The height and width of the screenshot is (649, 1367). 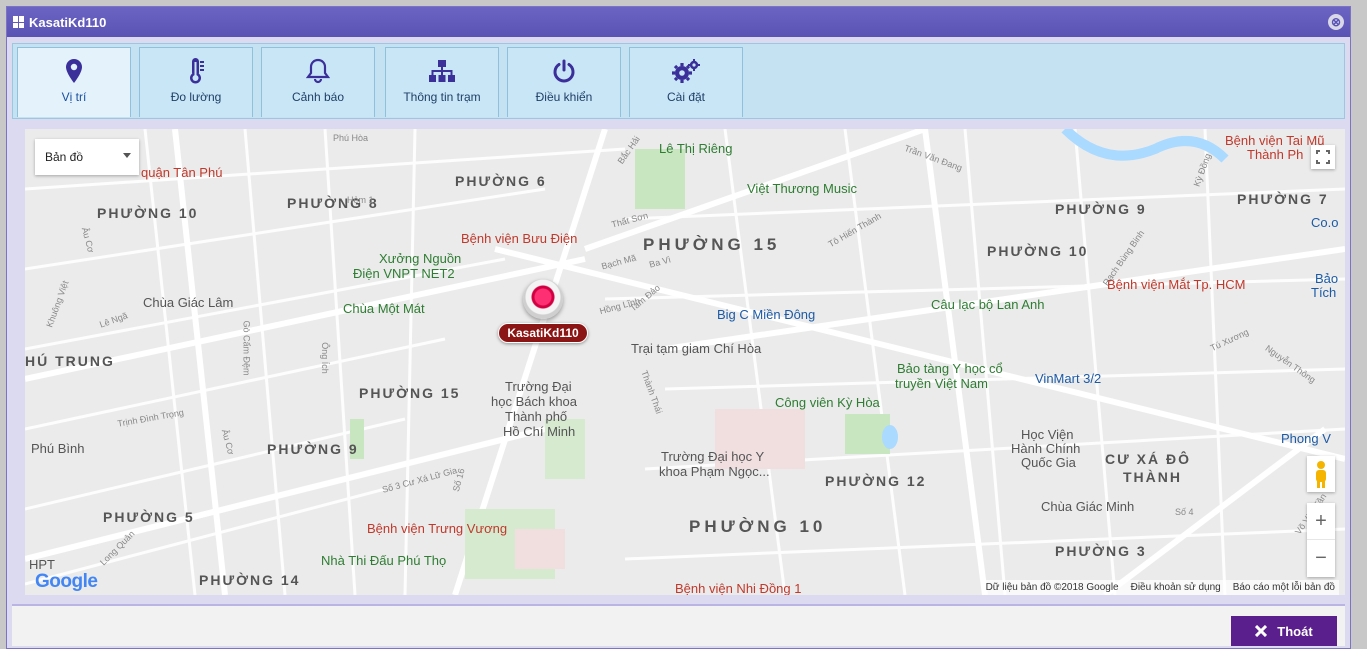 What do you see at coordinates (876, 481) in the screenshot?
I see `map-label-phuong-12: PHƯỜNG 12` at bounding box center [876, 481].